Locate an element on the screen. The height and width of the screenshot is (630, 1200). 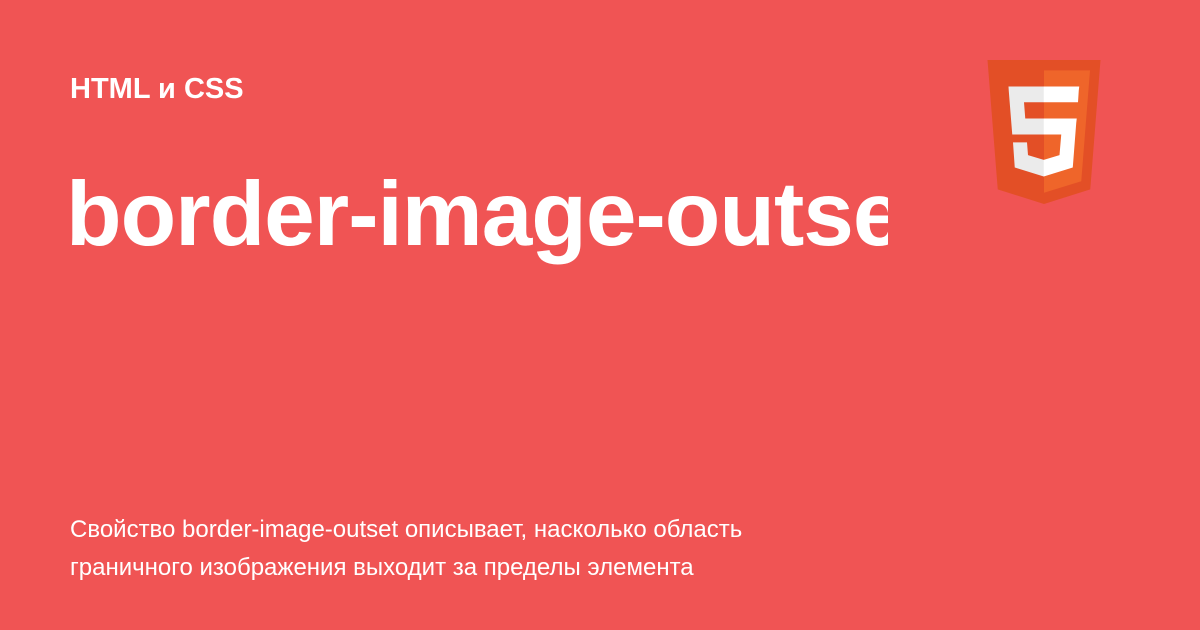
html5-five-right-top is located at coordinates (1061, 94).